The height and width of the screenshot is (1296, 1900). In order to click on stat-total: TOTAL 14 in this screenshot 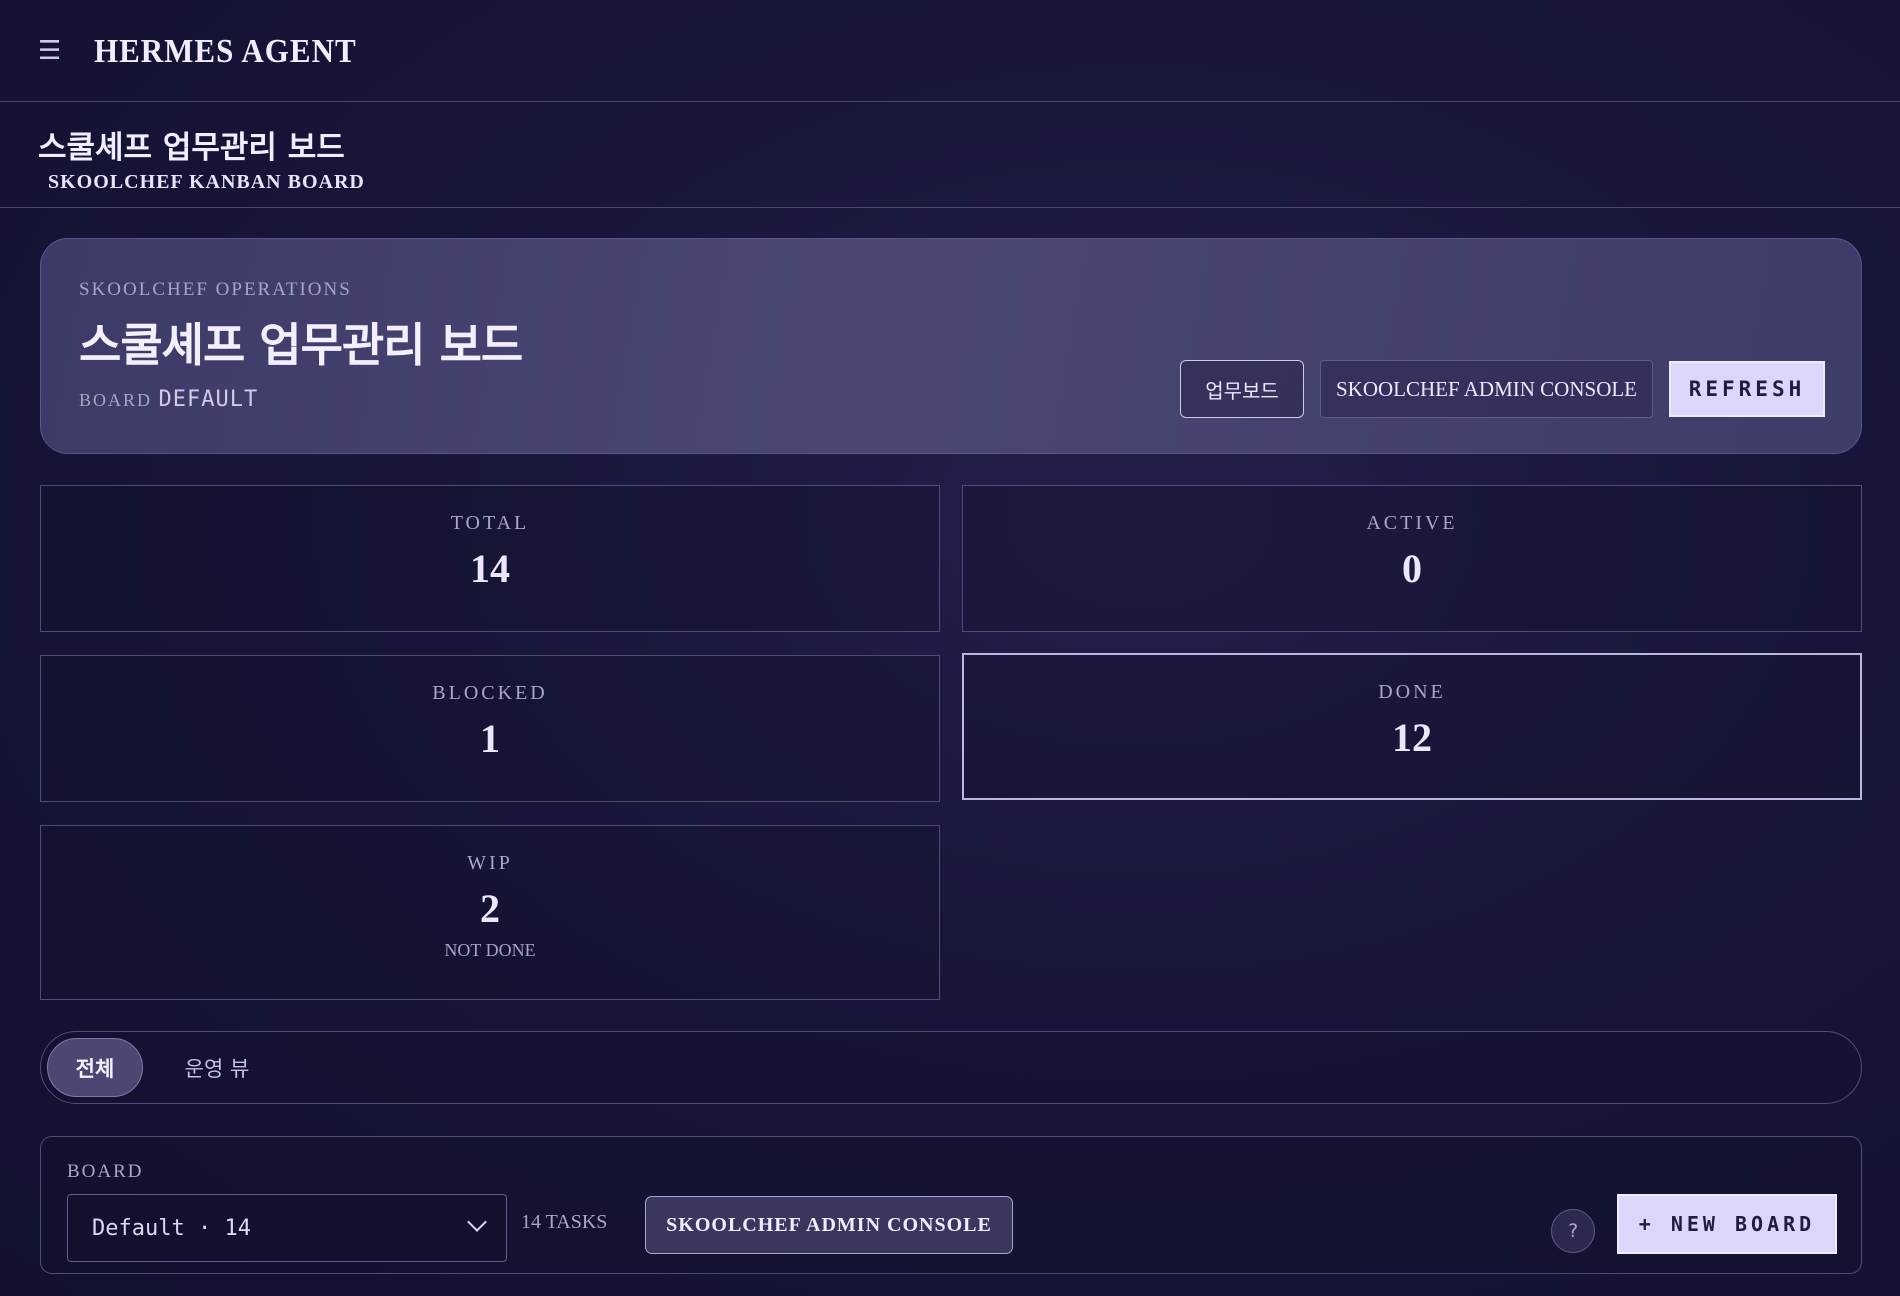, I will do `click(490, 558)`.